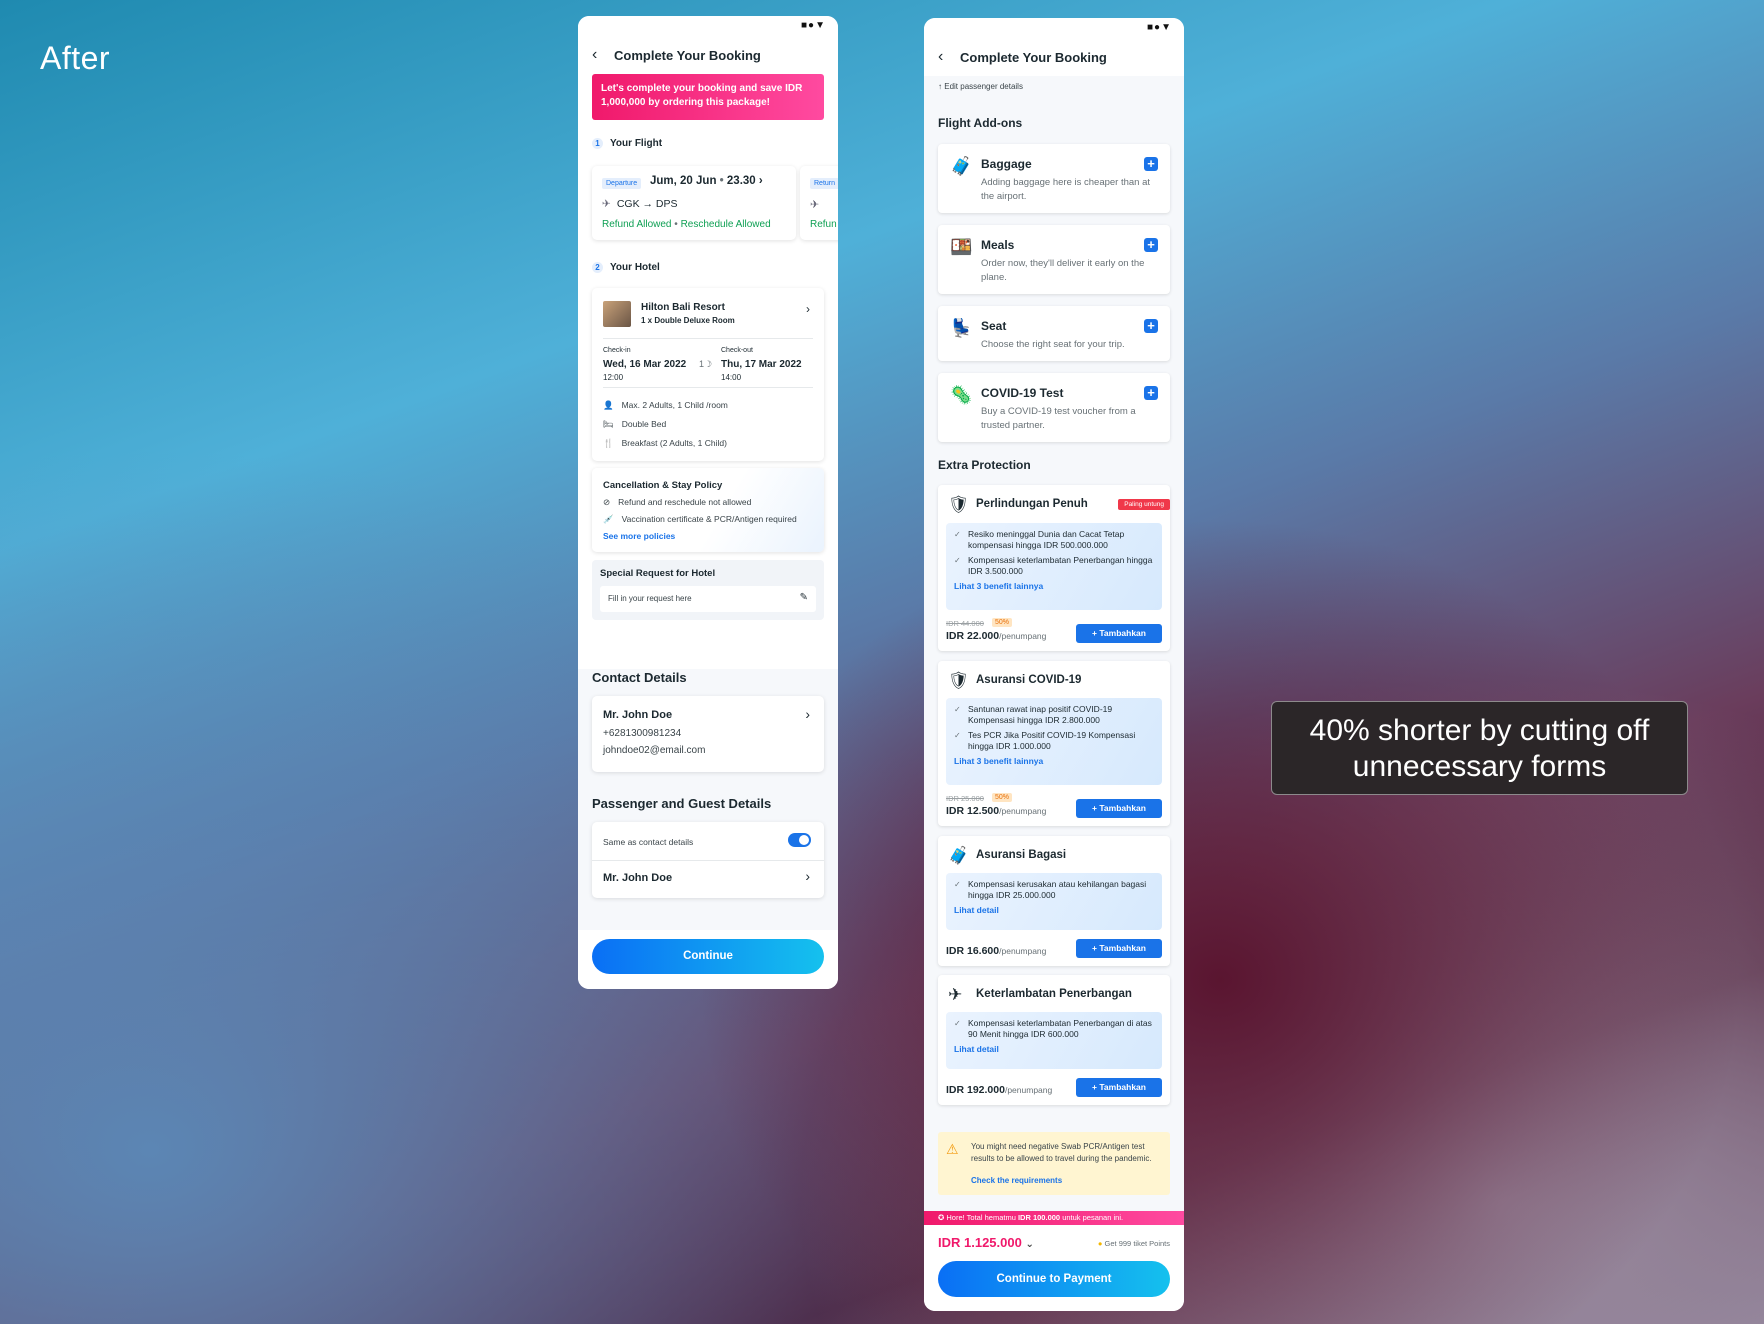  Describe the element at coordinates (75, 58) in the screenshot. I see `after-label: After` at that location.